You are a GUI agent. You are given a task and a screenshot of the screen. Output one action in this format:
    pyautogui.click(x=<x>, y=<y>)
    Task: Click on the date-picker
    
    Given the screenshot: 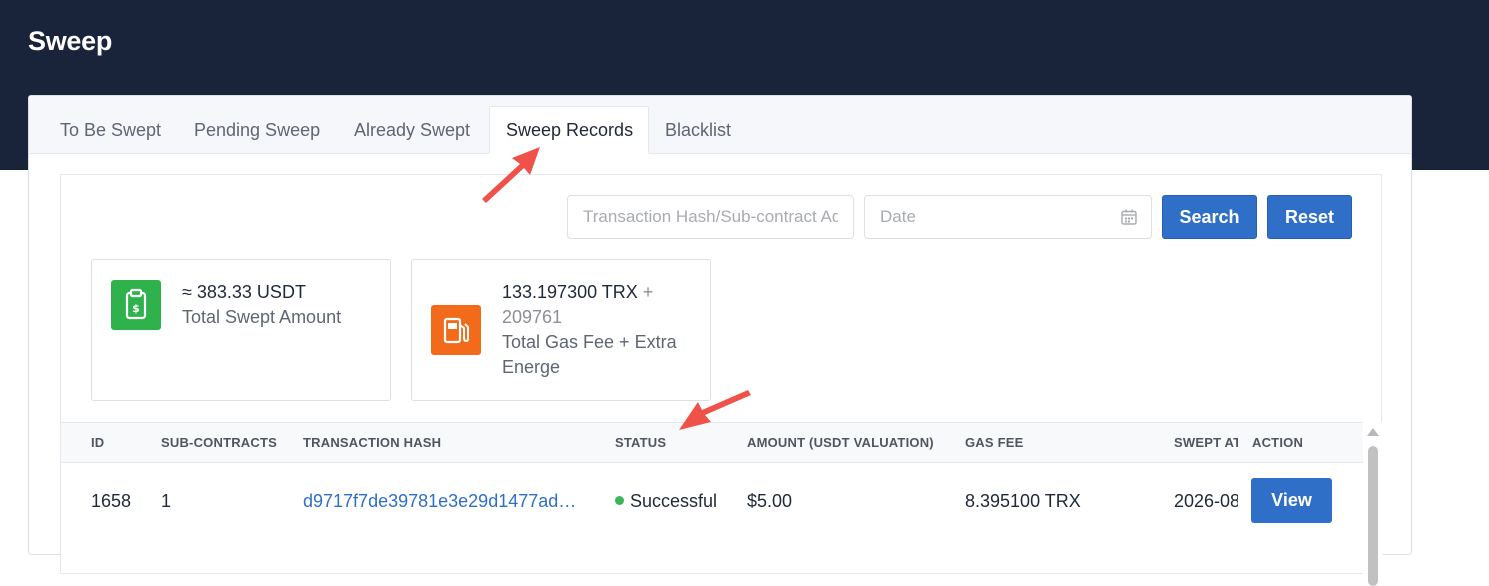 What is the action you would take?
    pyautogui.click(x=1008, y=217)
    